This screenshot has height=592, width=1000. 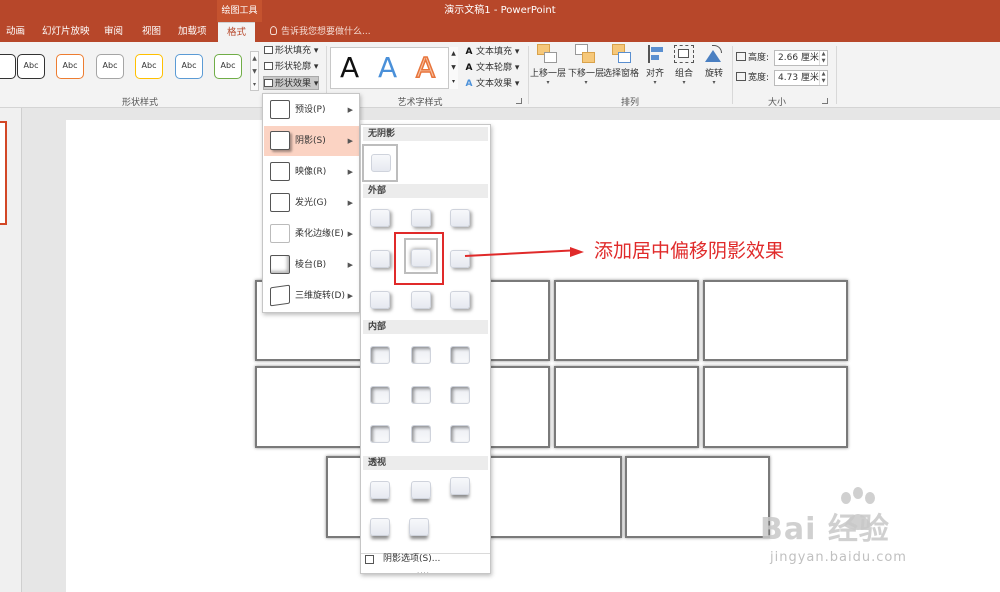 What do you see at coordinates (684, 65) in the screenshot?
I see `group-button: 组合 ▾` at bounding box center [684, 65].